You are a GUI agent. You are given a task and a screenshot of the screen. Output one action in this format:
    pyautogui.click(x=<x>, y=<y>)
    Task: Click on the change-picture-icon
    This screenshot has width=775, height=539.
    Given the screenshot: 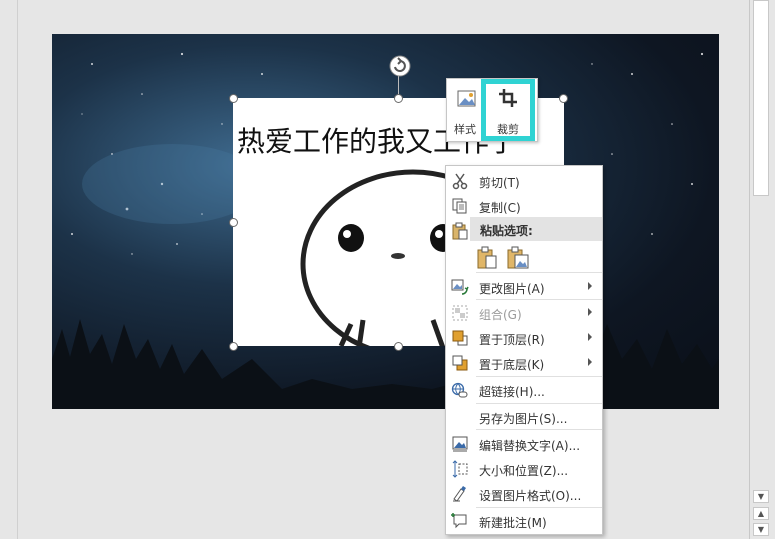 What is the action you would take?
    pyautogui.click(x=460, y=287)
    